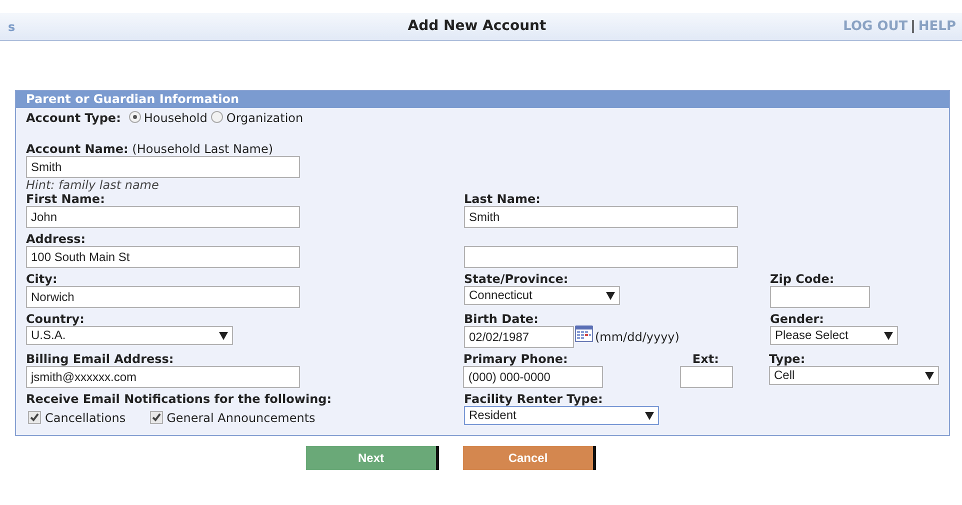 The image size is (962, 505). What do you see at coordinates (66, 199) in the screenshot?
I see `field-label: First Name:` at bounding box center [66, 199].